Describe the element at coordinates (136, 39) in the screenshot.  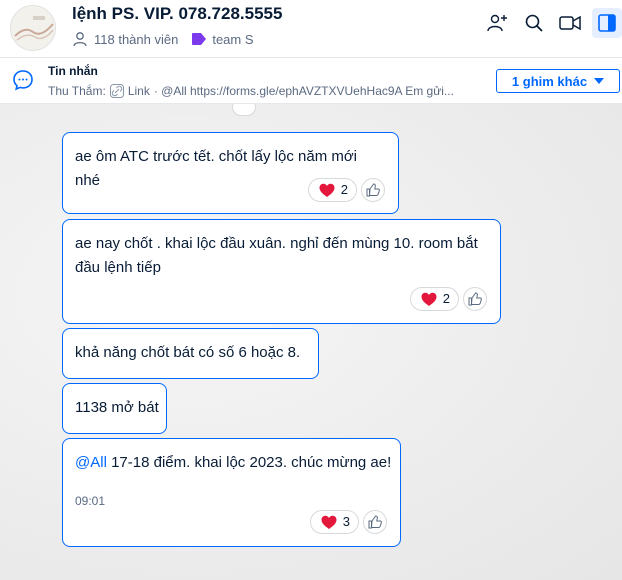
I see `member-count: 118 thành viên` at that location.